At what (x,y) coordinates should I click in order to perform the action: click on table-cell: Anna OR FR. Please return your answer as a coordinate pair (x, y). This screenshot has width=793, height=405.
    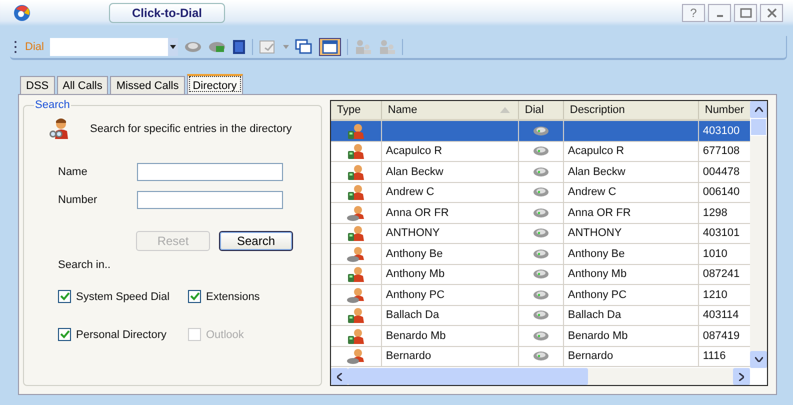
    Looking at the image, I should click on (631, 212).